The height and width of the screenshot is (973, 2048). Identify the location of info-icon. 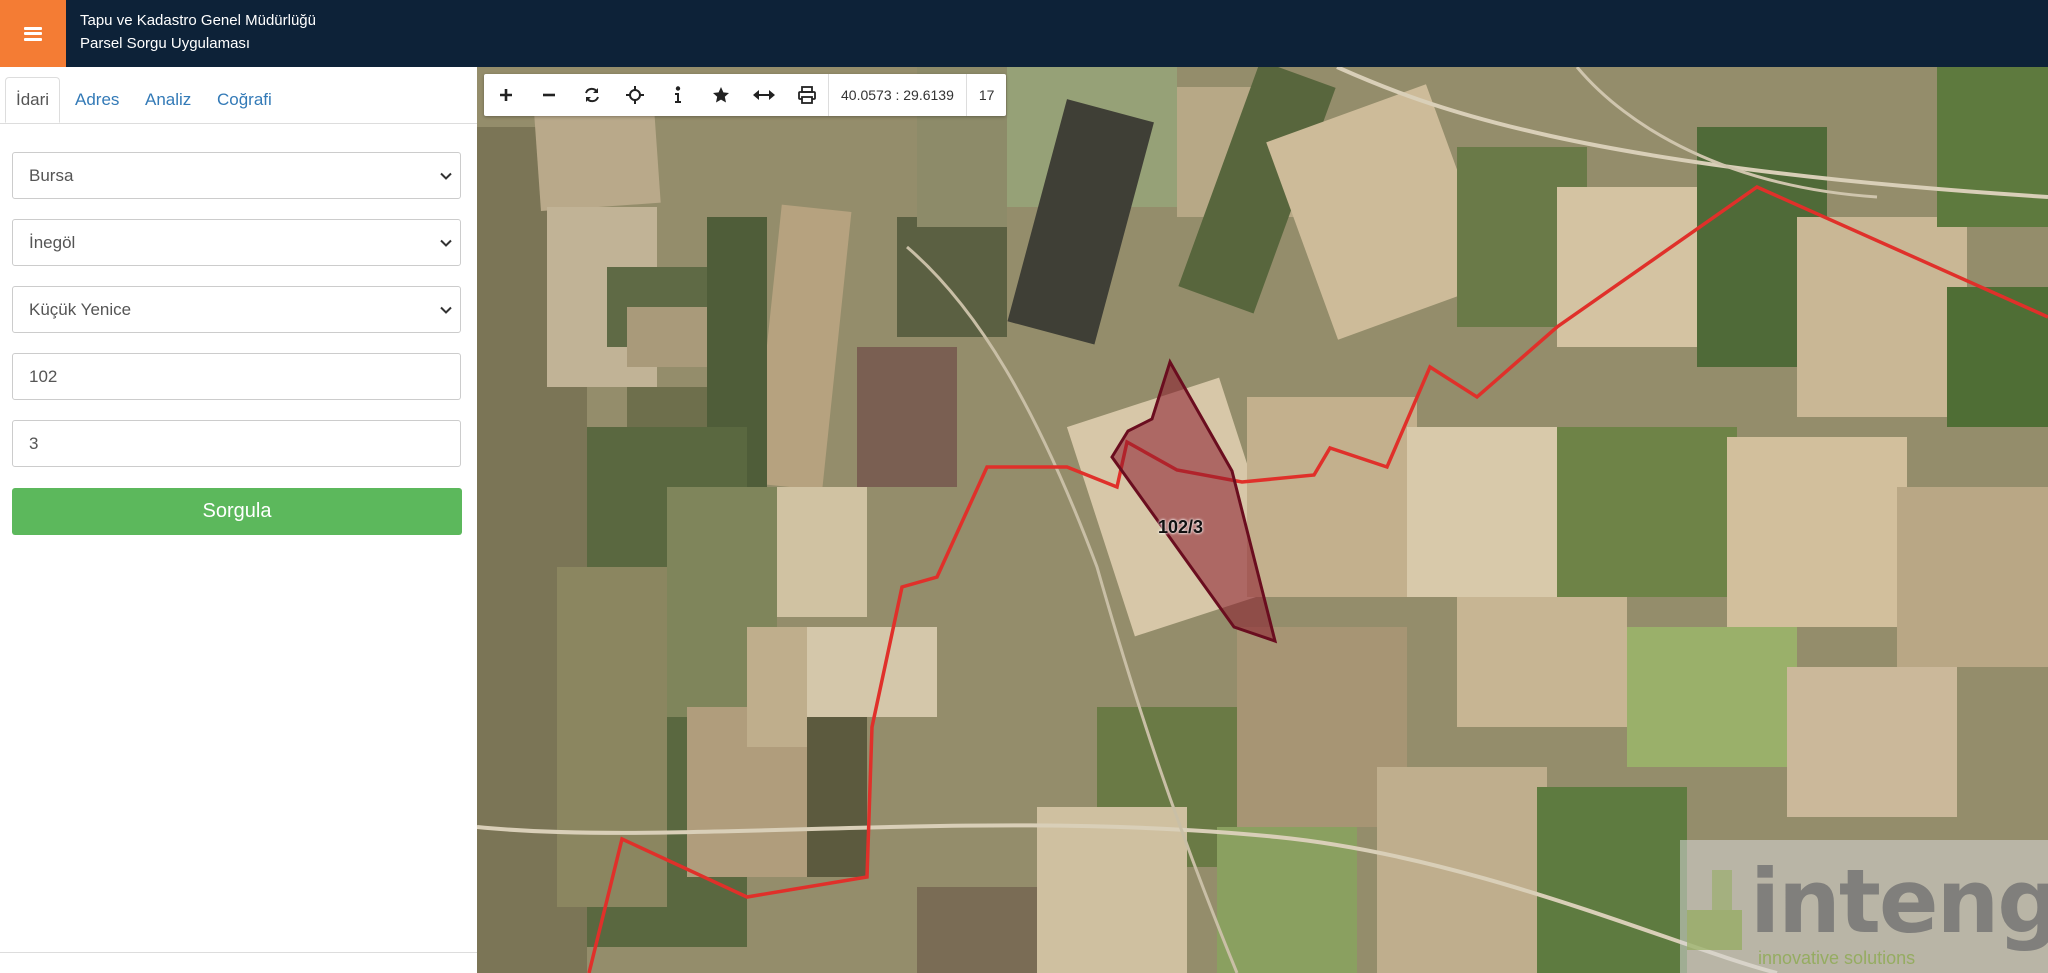
(677, 94).